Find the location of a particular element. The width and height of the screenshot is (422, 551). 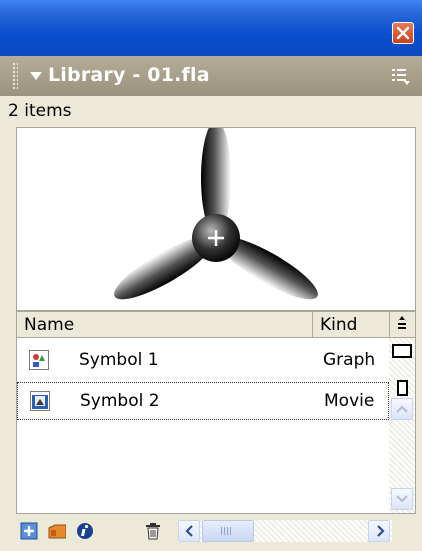

scroll-left-button is located at coordinates (189, 531).